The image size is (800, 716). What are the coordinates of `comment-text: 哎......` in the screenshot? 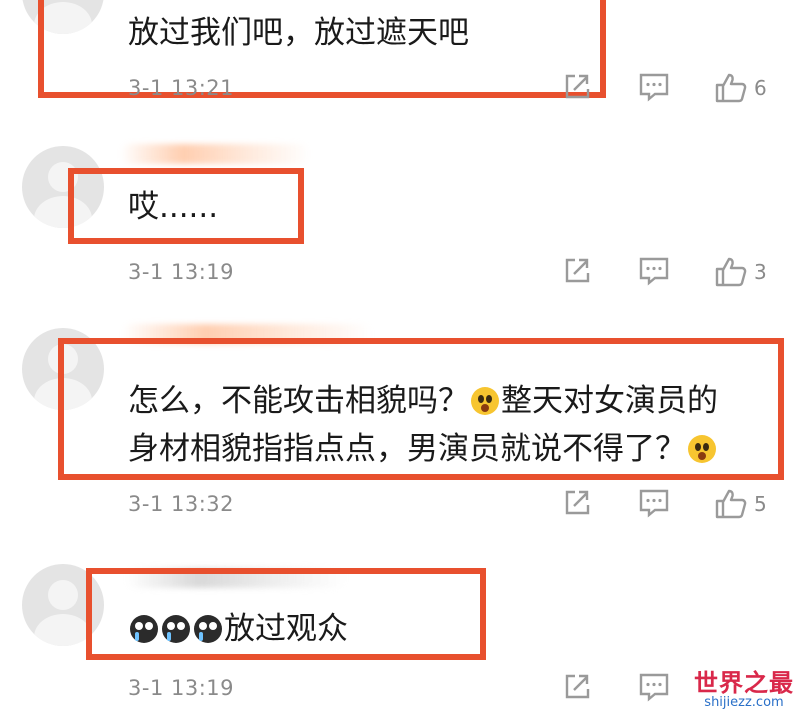 It's located at (173, 207).